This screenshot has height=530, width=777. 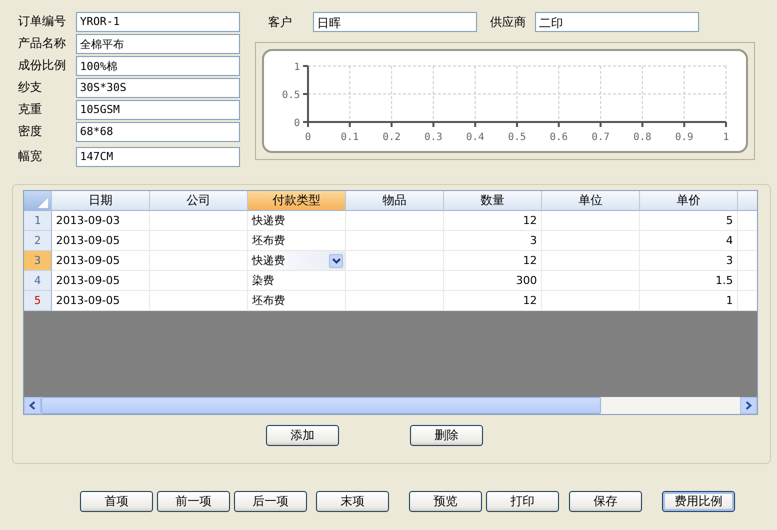 What do you see at coordinates (591, 201) in the screenshot?
I see `column-header: 单位` at bounding box center [591, 201].